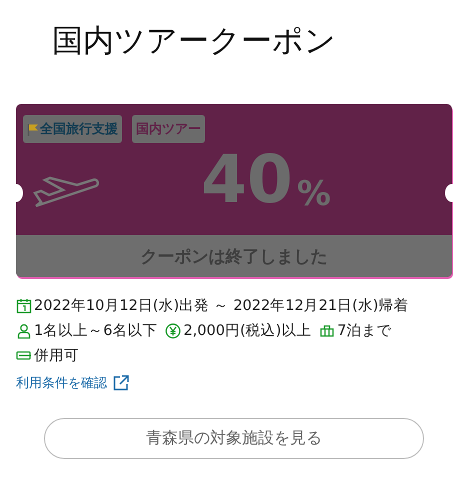  Describe the element at coordinates (168, 129) in the screenshot. I see `category-tag: 国内ツアー` at that location.